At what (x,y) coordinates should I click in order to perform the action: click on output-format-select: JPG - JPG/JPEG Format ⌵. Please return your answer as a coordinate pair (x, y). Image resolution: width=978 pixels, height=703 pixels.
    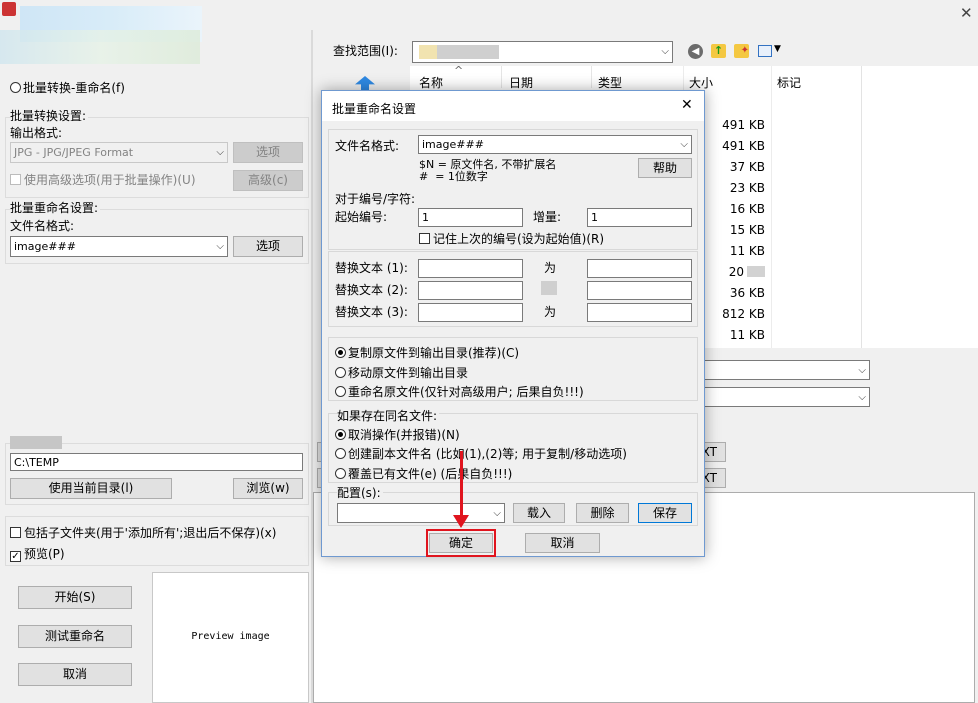
    Looking at the image, I should click on (119, 152).